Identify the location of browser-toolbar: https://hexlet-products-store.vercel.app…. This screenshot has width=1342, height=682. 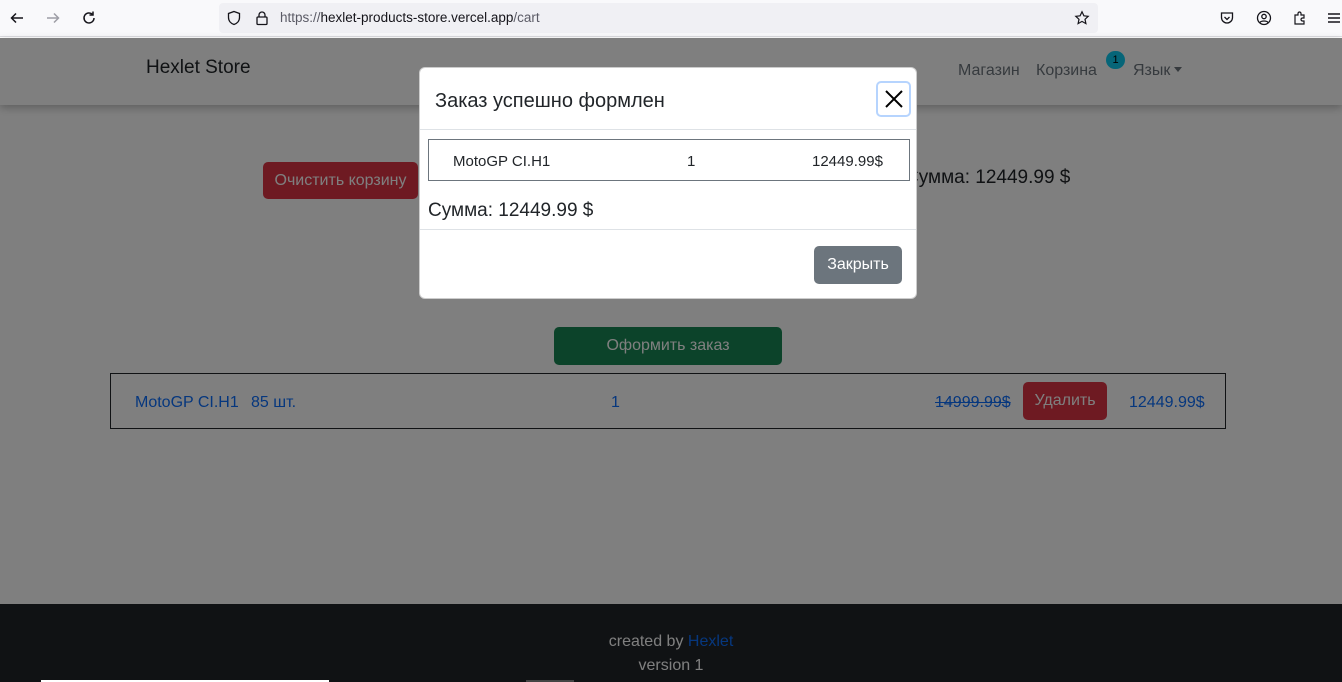
(671, 18).